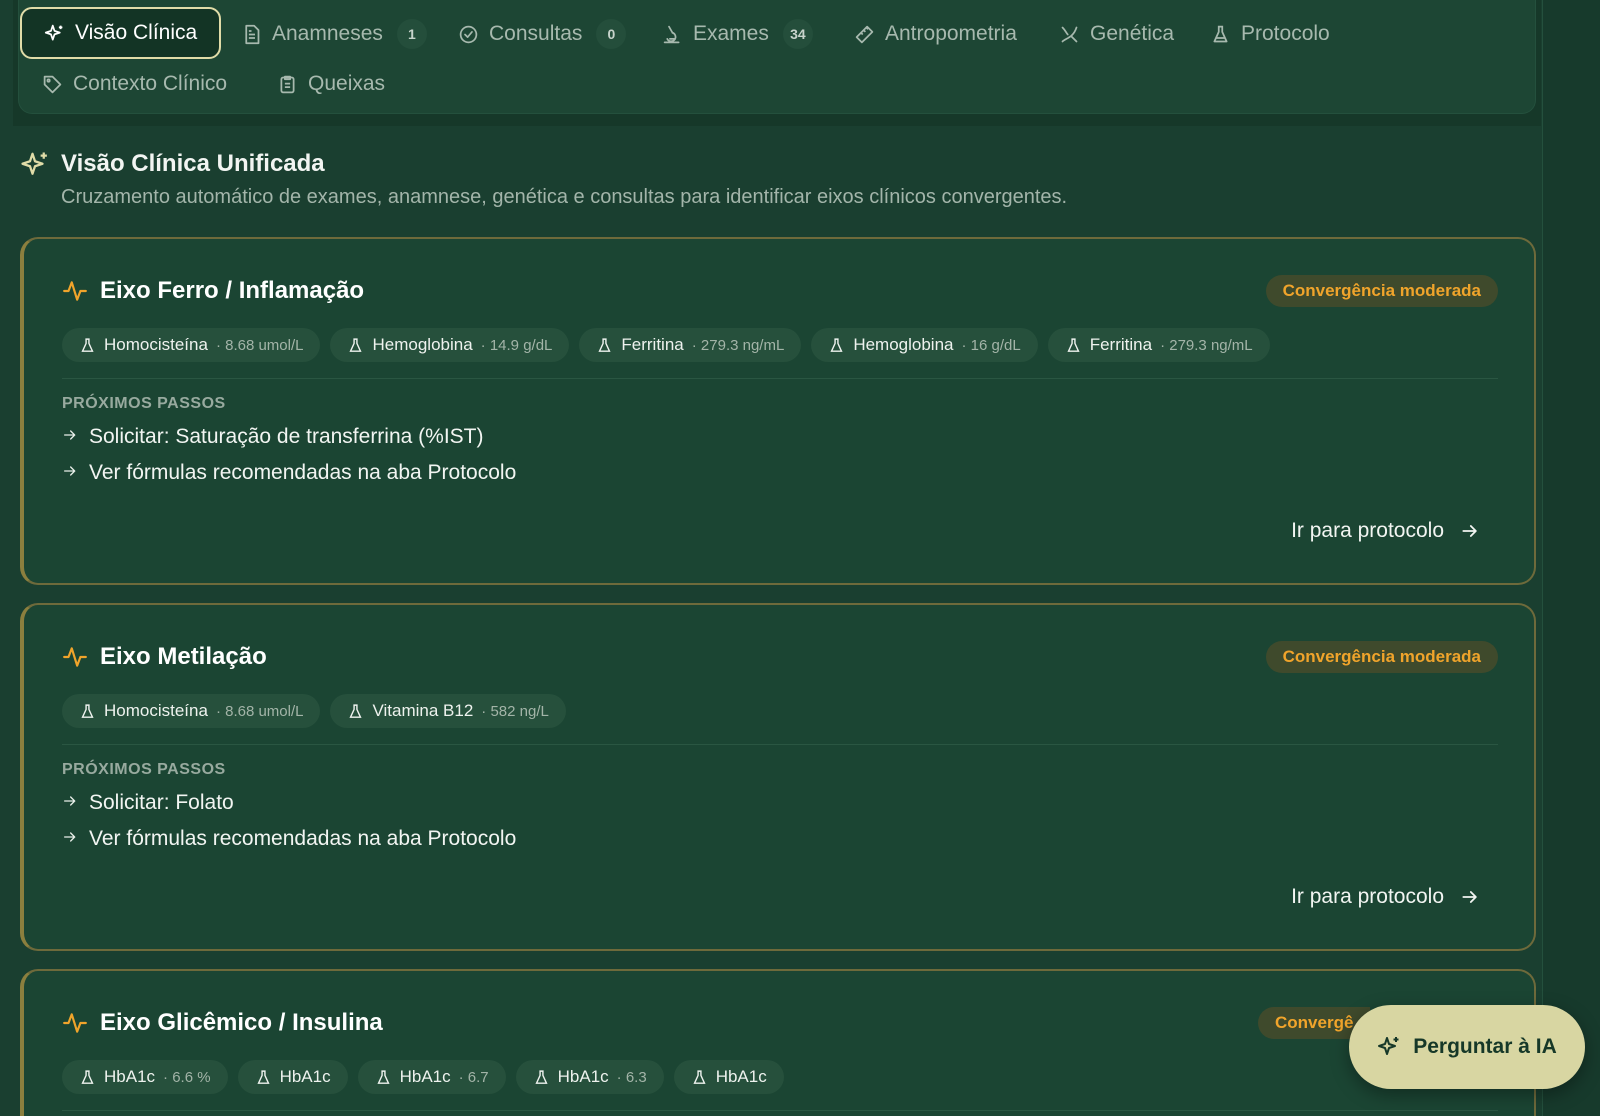  I want to click on tab-label: Anamneses, so click(327, 33).